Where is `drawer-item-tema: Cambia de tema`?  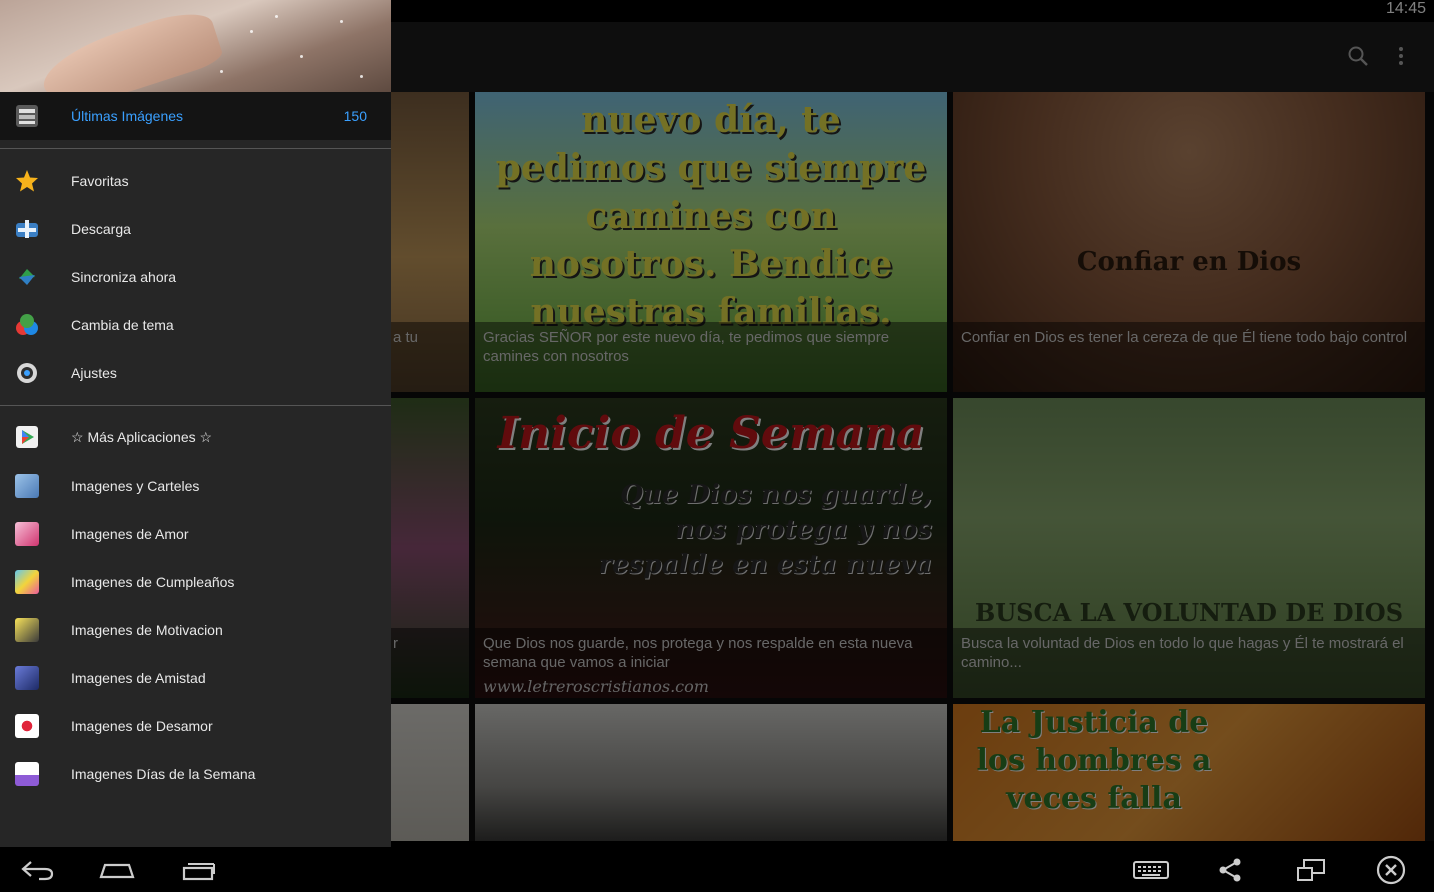 drawer-item-tema: Cambia de tema is located at coordinates (195, 325).